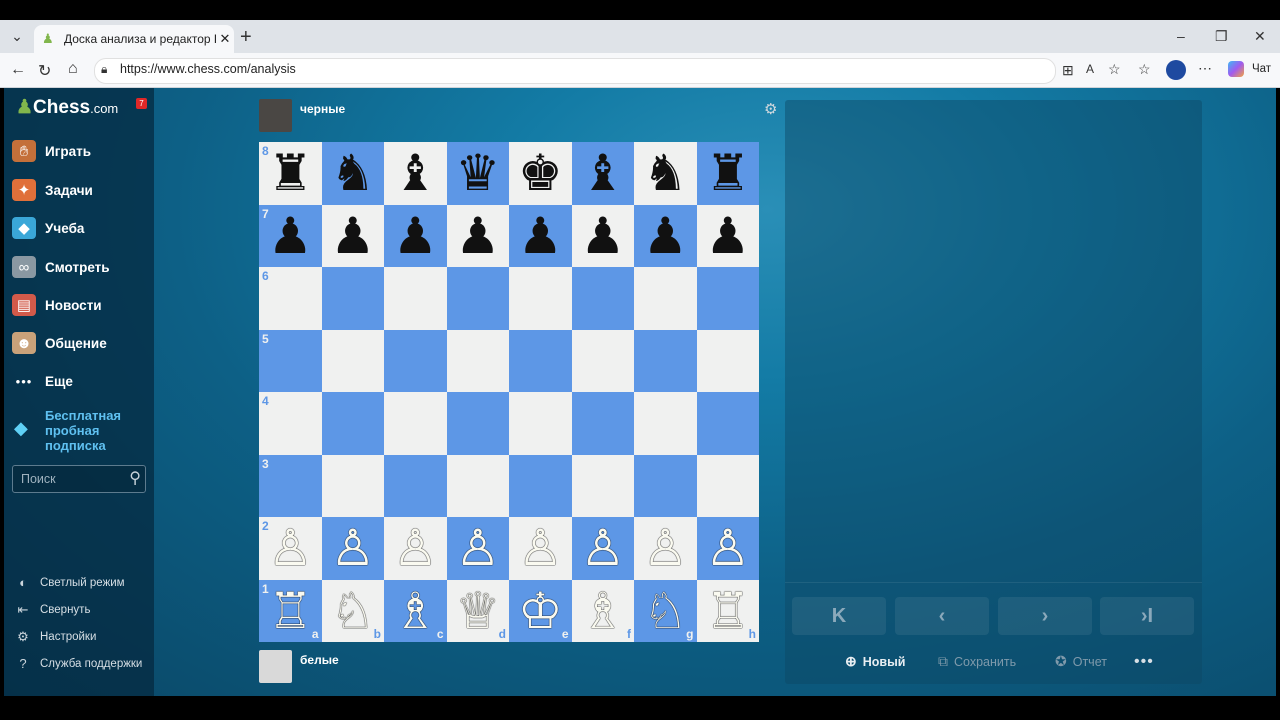 This screenshot has height=720, width=1280. What do you see at coordinates (352, 485) in the screenshot?
I see `board-square-b3` at bounding box center [352, 485].